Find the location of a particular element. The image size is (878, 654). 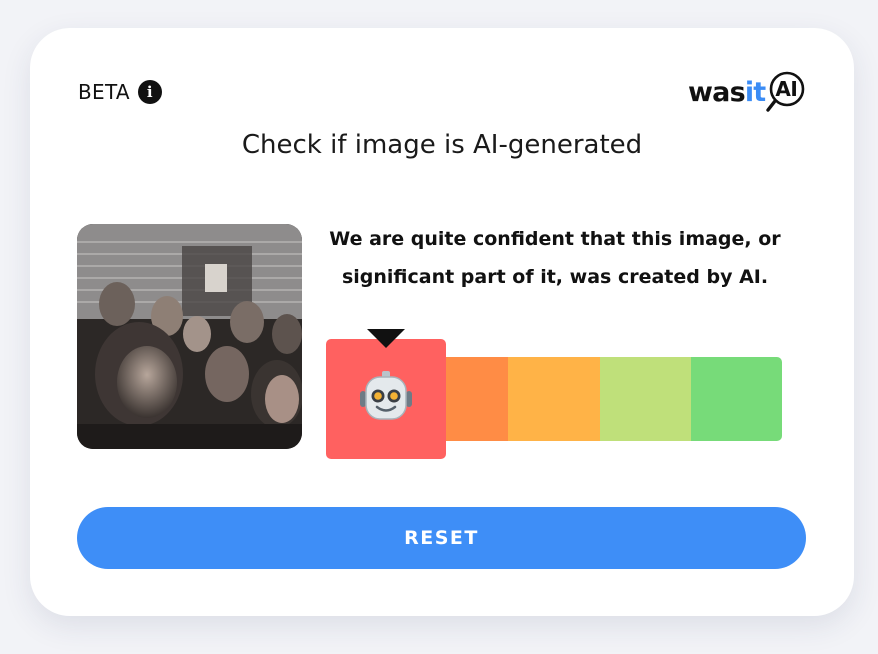

logo-text-it: it is located at coordinates (755, 92).